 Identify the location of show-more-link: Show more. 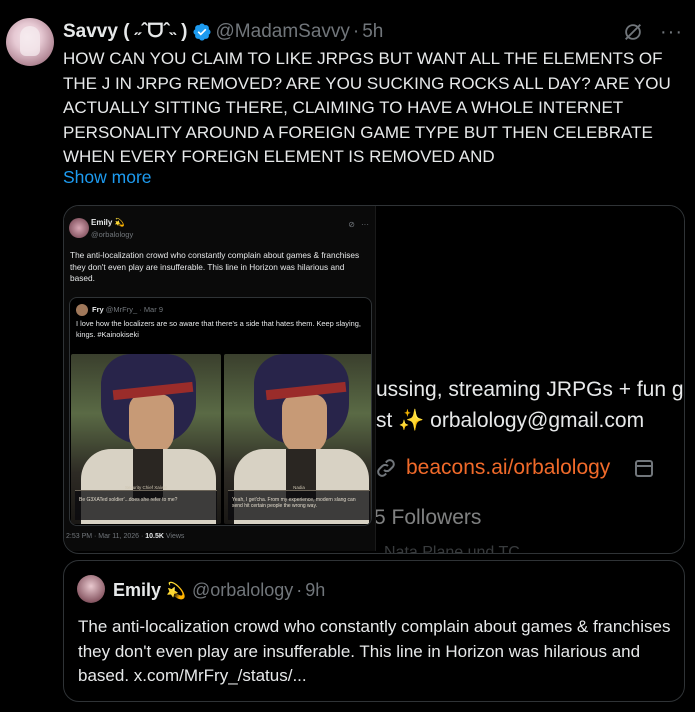
(107, 177).